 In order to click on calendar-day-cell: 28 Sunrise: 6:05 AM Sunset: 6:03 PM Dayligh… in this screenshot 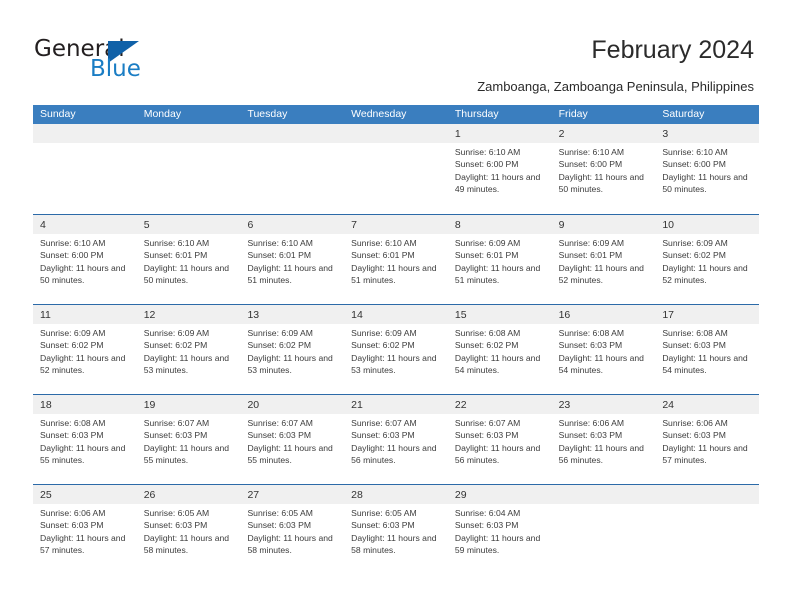, I will do `click(396, 529)`.